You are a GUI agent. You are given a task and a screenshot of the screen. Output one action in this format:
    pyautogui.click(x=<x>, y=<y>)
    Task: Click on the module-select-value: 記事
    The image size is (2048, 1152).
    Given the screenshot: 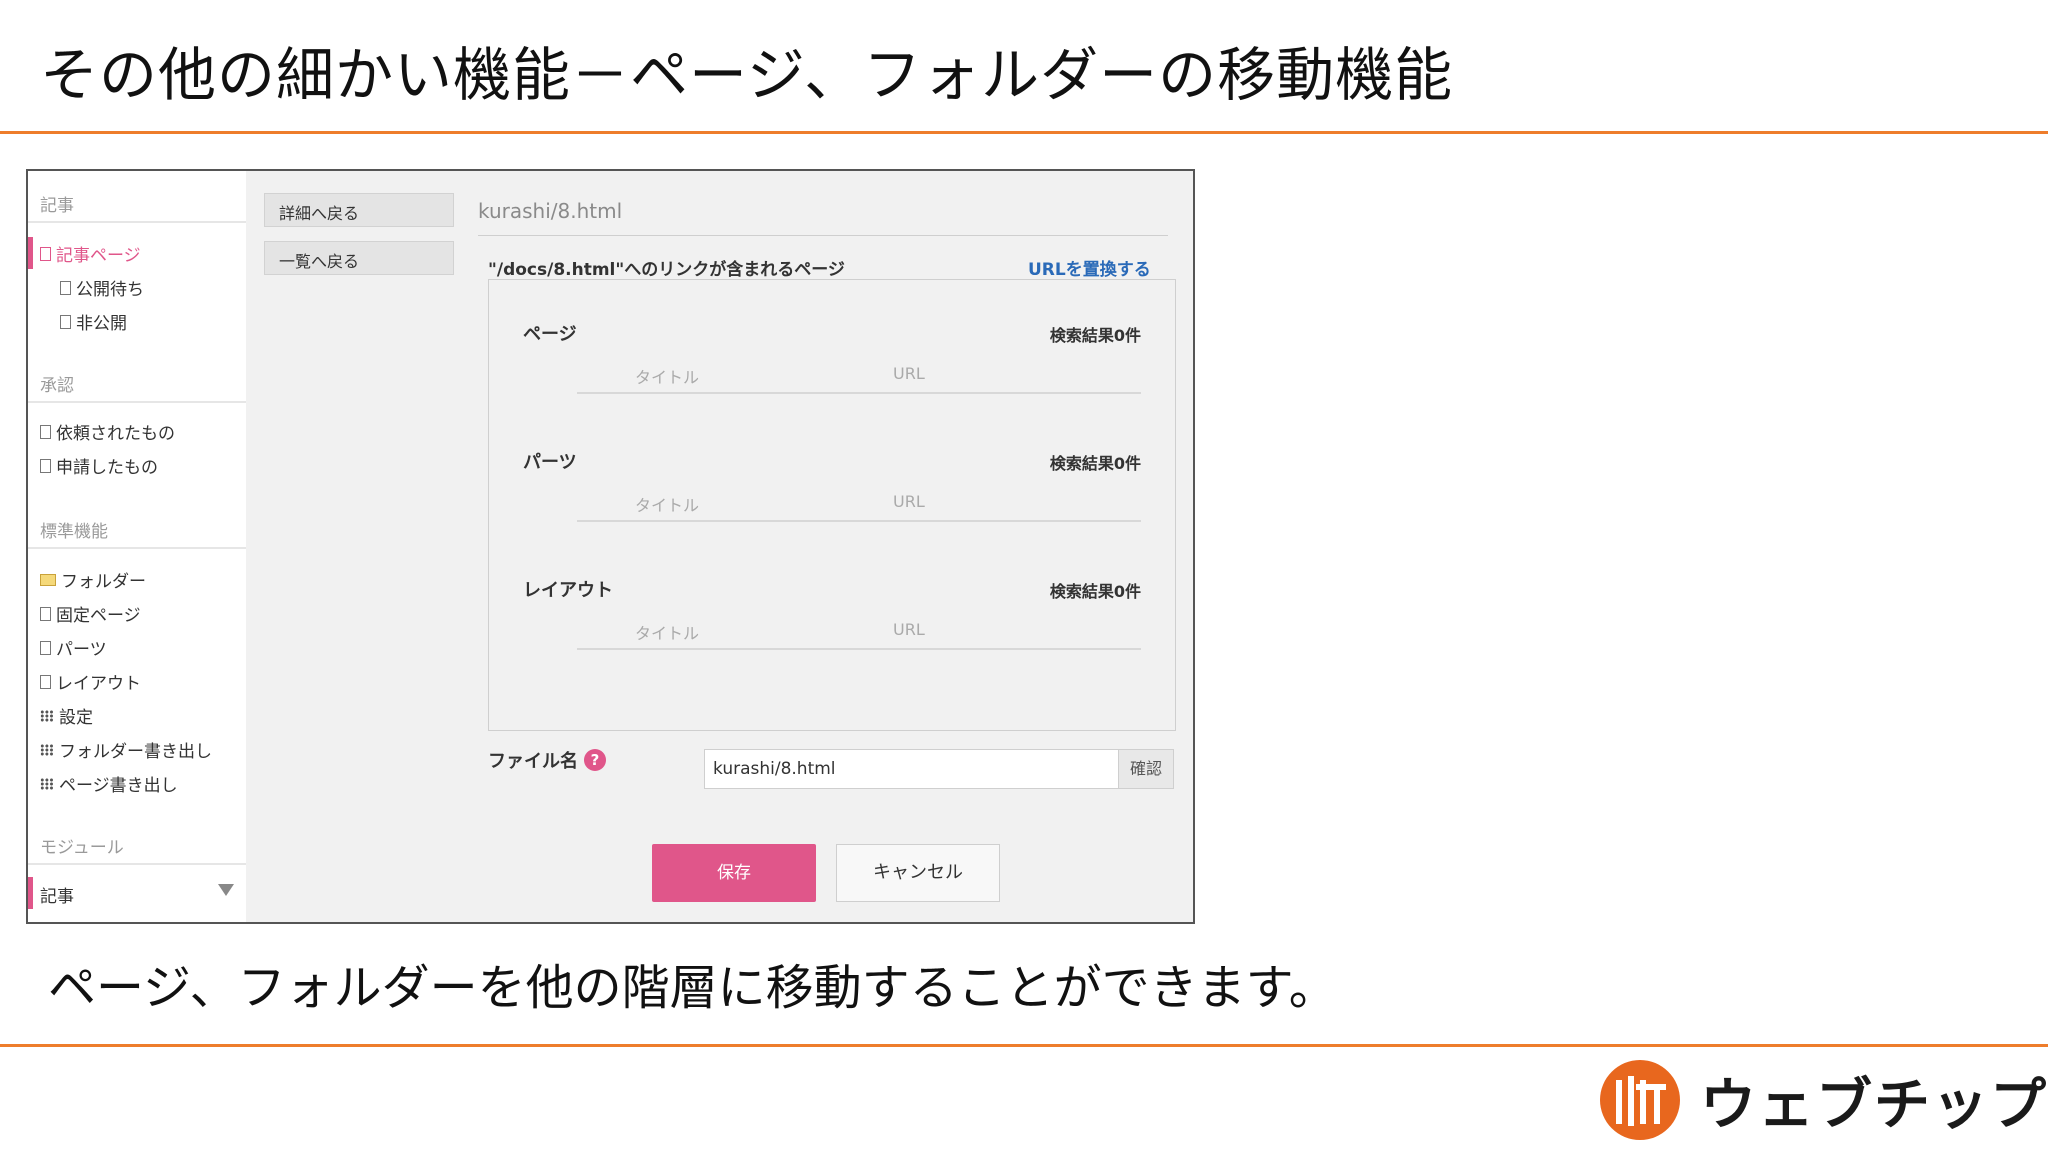 What is the action you would take?
    pyautogui.click(x=57, y=897)
    